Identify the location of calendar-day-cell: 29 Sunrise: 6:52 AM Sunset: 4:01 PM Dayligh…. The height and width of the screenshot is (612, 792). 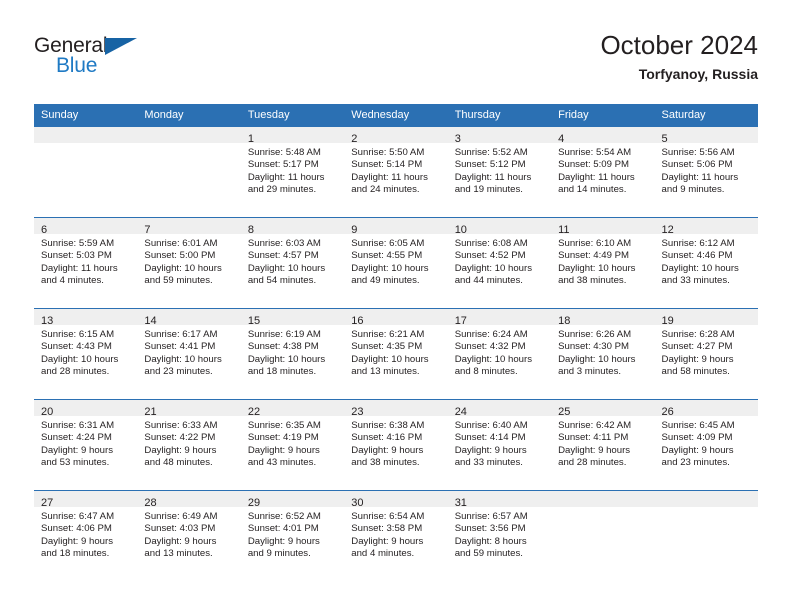
(292, 535).